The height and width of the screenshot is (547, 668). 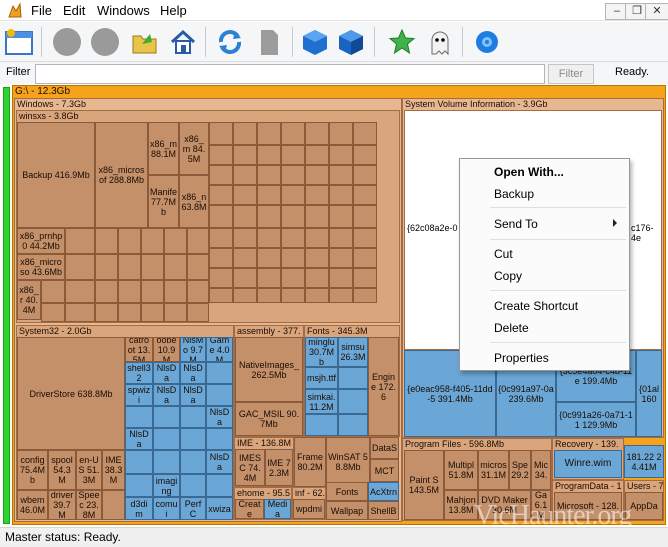 What do you see at coordinates (351, 42) in the screenshot?
I see `blue-cube-alt-icon` at bounding box center [351, 42].